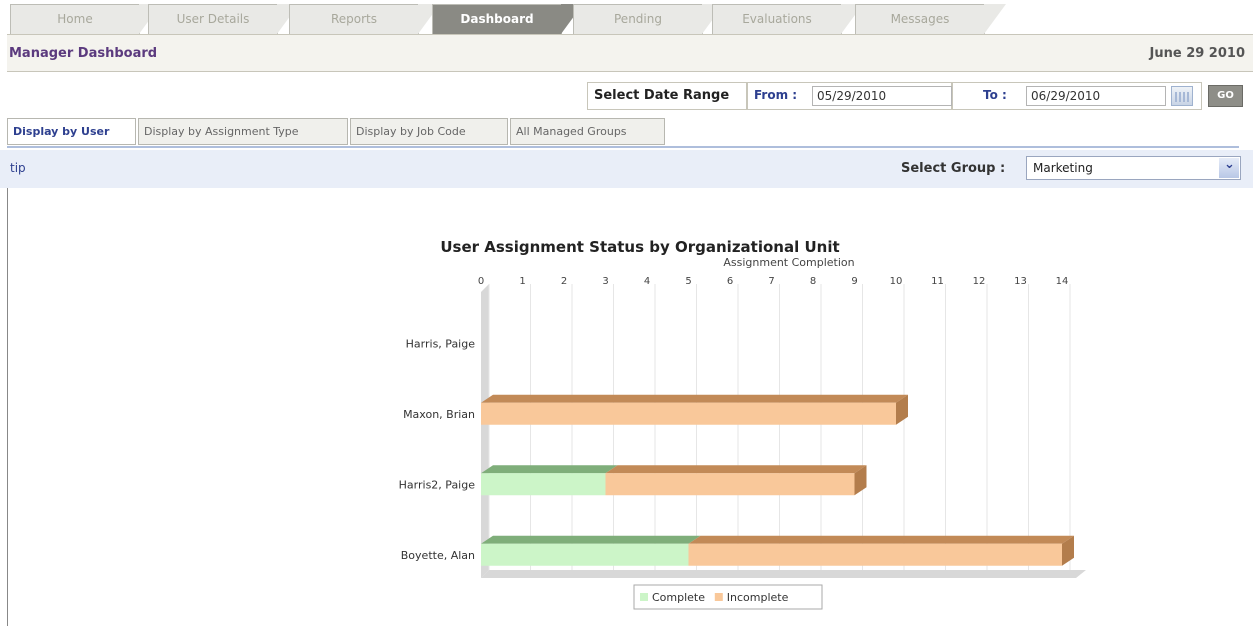 The image size is (1253, 628). I want to click on to-date-input: 06/29/2010, so click(1096, 96).